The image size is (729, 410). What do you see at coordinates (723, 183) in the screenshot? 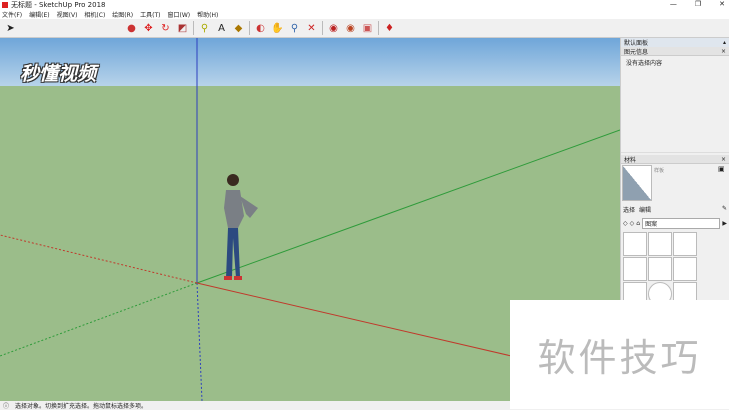
I see `create-material-icon: ▣` at bounding box center [723, 183].